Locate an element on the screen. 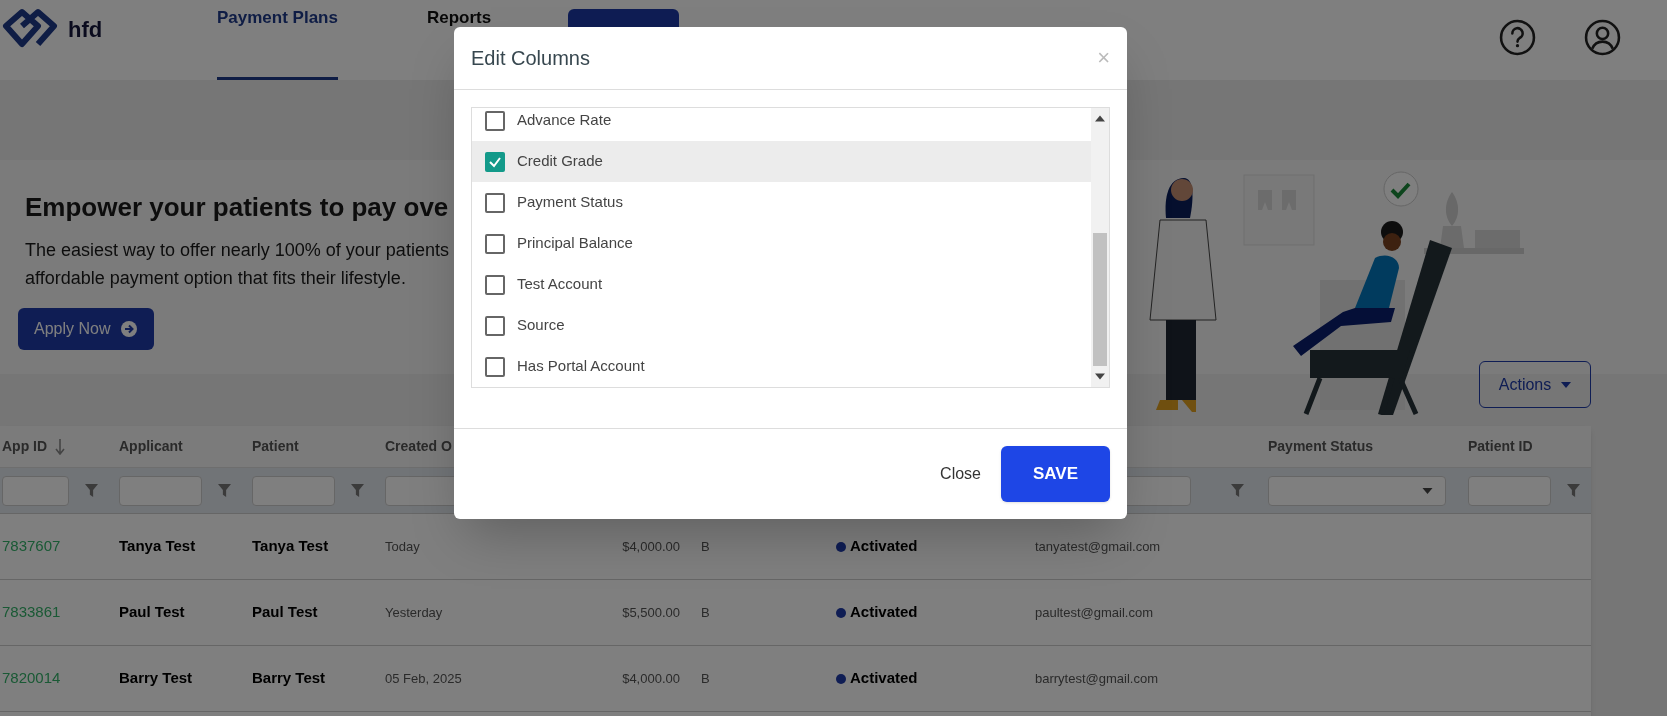 This screenshot has height=716, width=1667. dialog-title: Edit Columns is located at coordinates (530, 58).